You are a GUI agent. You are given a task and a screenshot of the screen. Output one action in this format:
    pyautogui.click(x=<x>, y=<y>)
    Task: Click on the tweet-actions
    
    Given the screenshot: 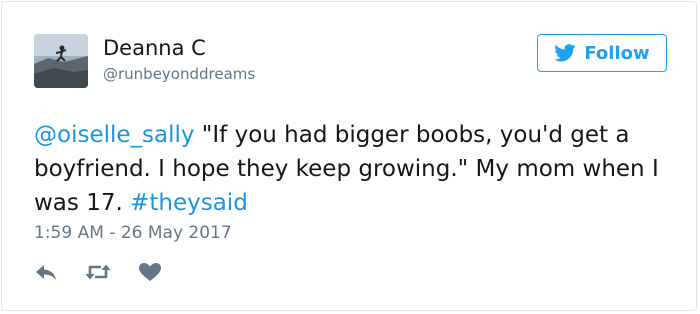 What is the action you would take?
    pyautogui.click(x=98, y=272)
    